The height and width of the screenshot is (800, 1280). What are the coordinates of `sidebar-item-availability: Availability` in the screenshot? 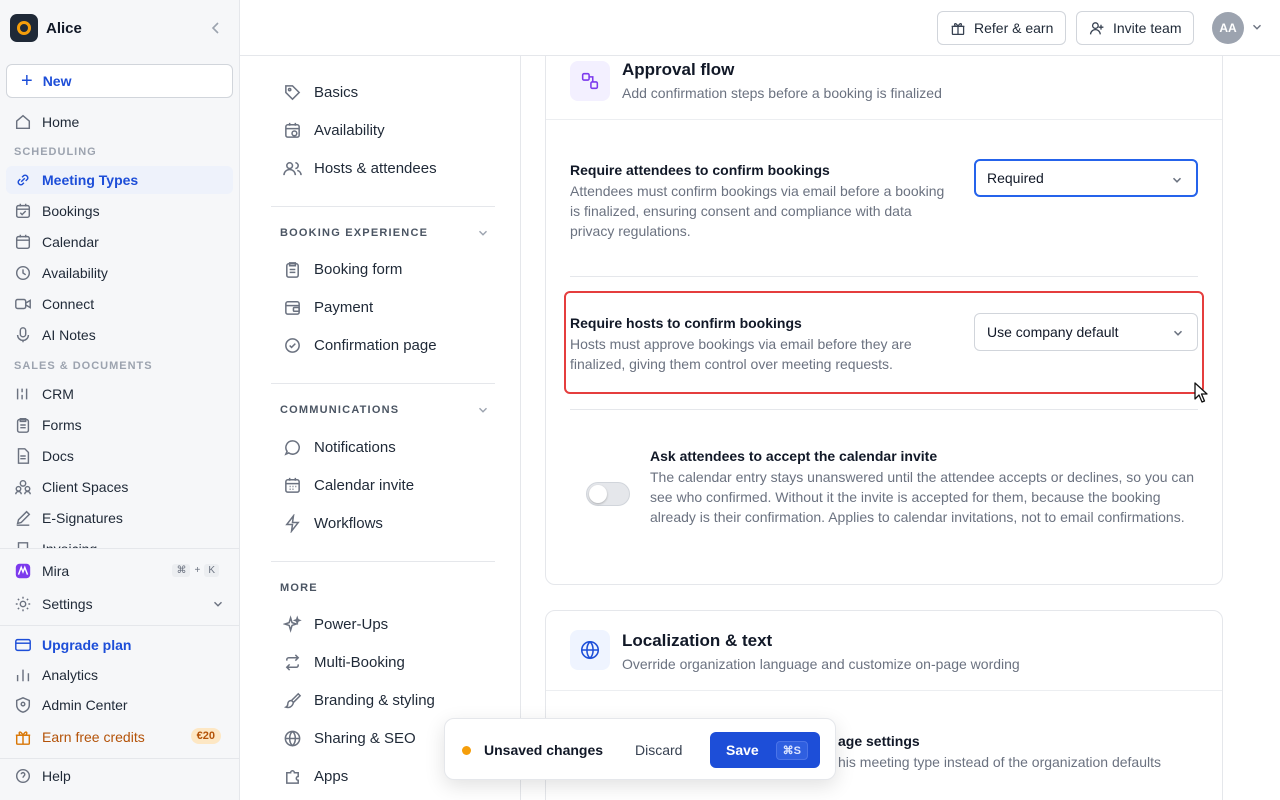 It's located at (119, 273).